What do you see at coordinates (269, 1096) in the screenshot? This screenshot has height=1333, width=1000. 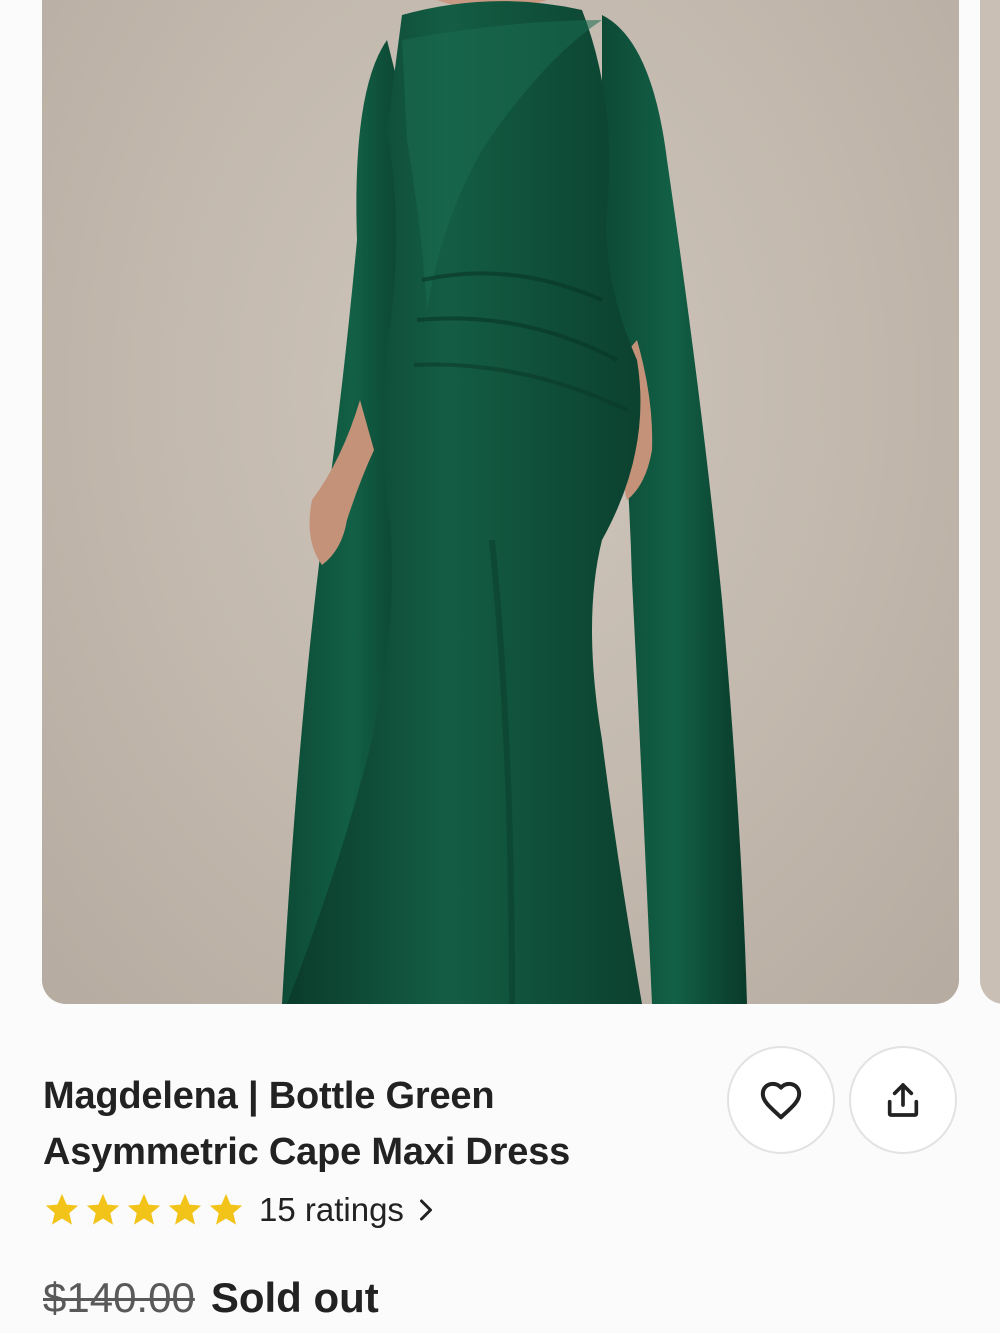 I see `product-title-line1: Magdelena | Bottle Green` at bounding box center [269, 1096].